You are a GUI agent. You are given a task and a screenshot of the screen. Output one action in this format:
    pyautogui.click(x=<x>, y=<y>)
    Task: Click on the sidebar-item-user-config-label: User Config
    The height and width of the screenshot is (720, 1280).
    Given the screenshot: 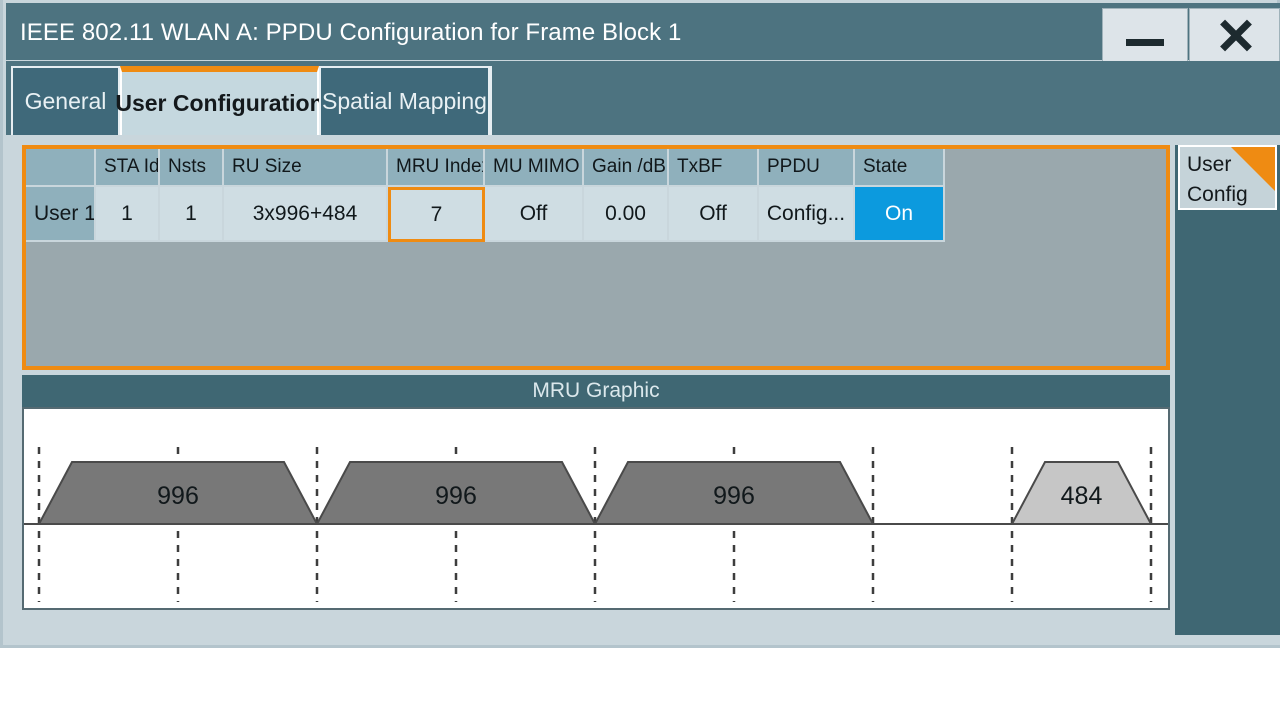 What is the action you would take?
    pyautogui.click(x=1217, y=179)
    